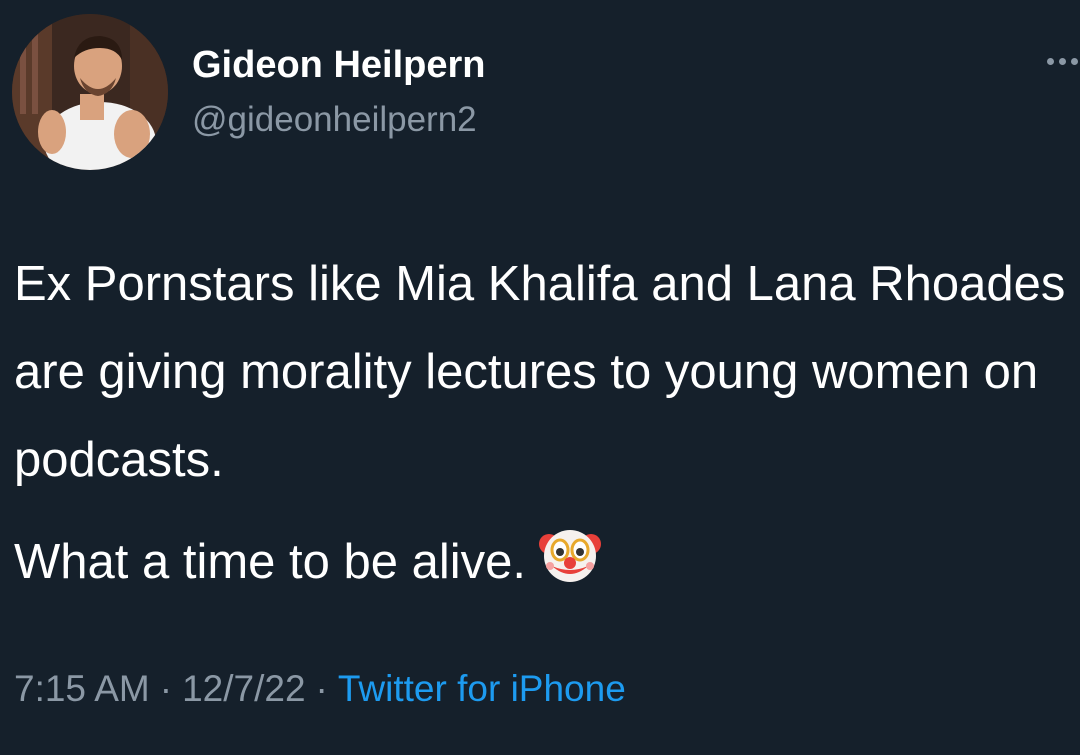  I want to click on profile-photo-icon, so click(90, 92).